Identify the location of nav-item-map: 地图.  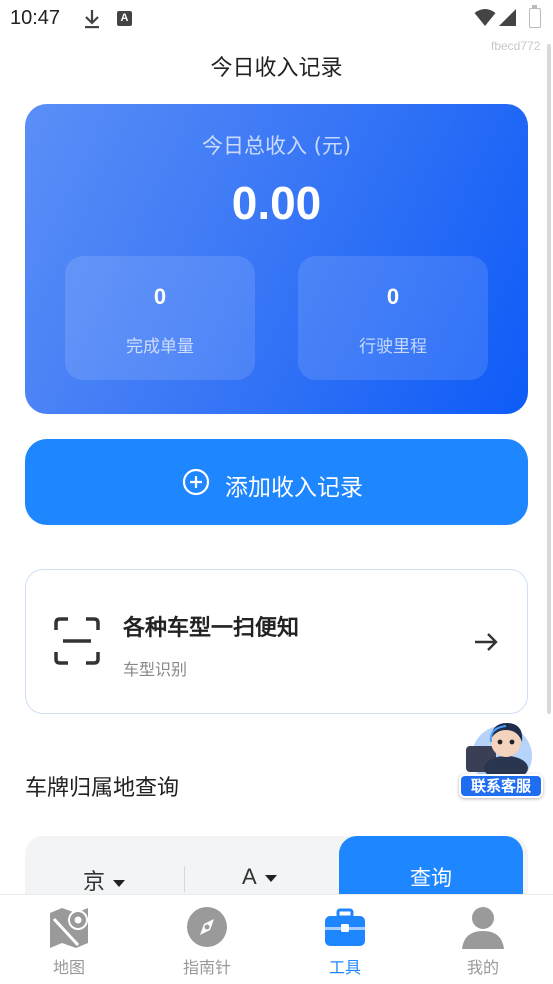
(69, 939).